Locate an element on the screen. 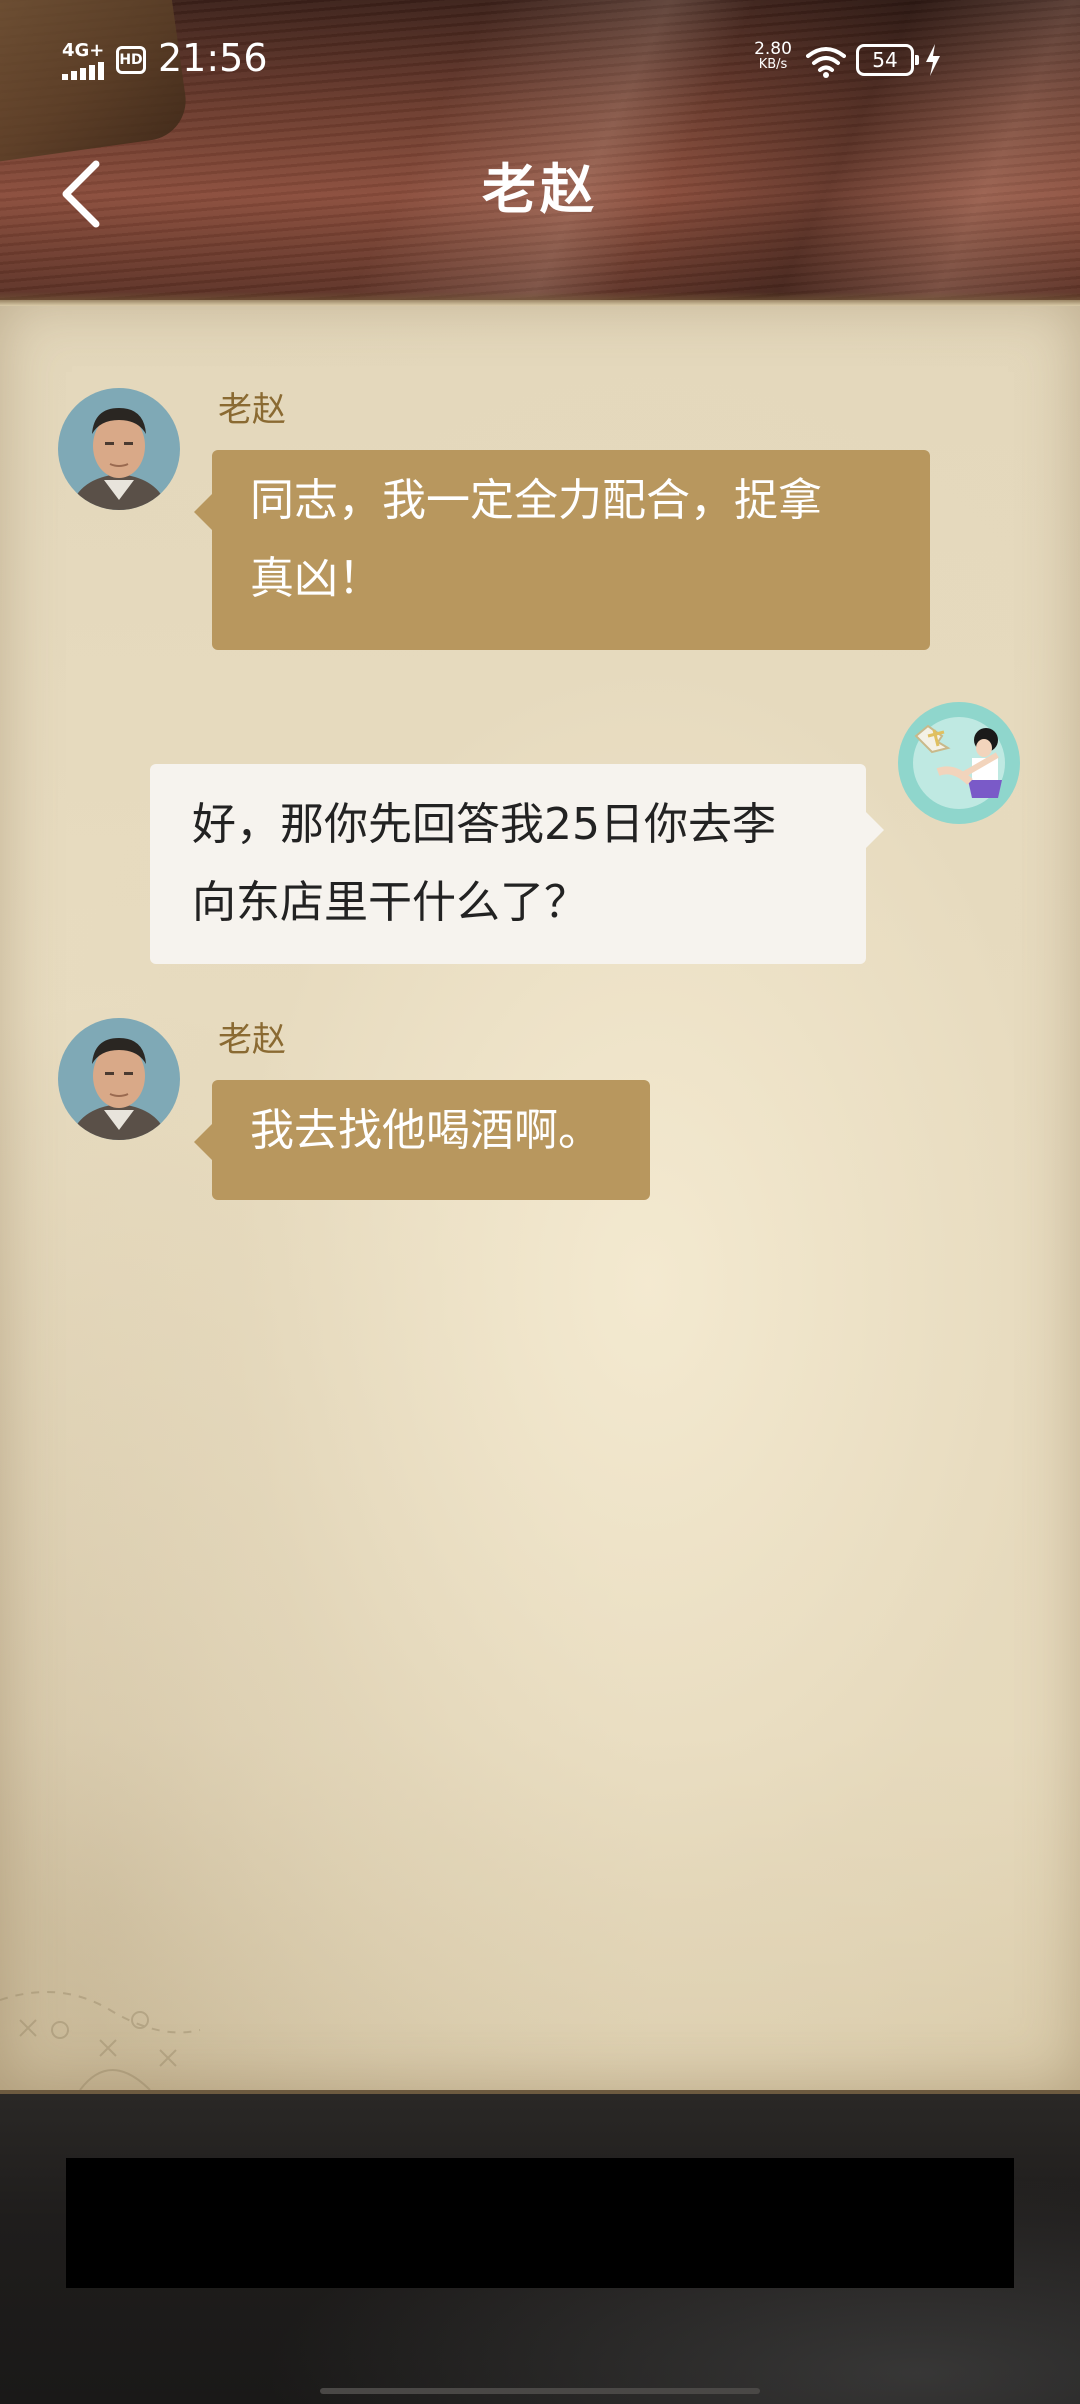 Image resolution: width=1080 pixels, height=2404 pixels. user-avatar-image is located at coordinates (959, 763).